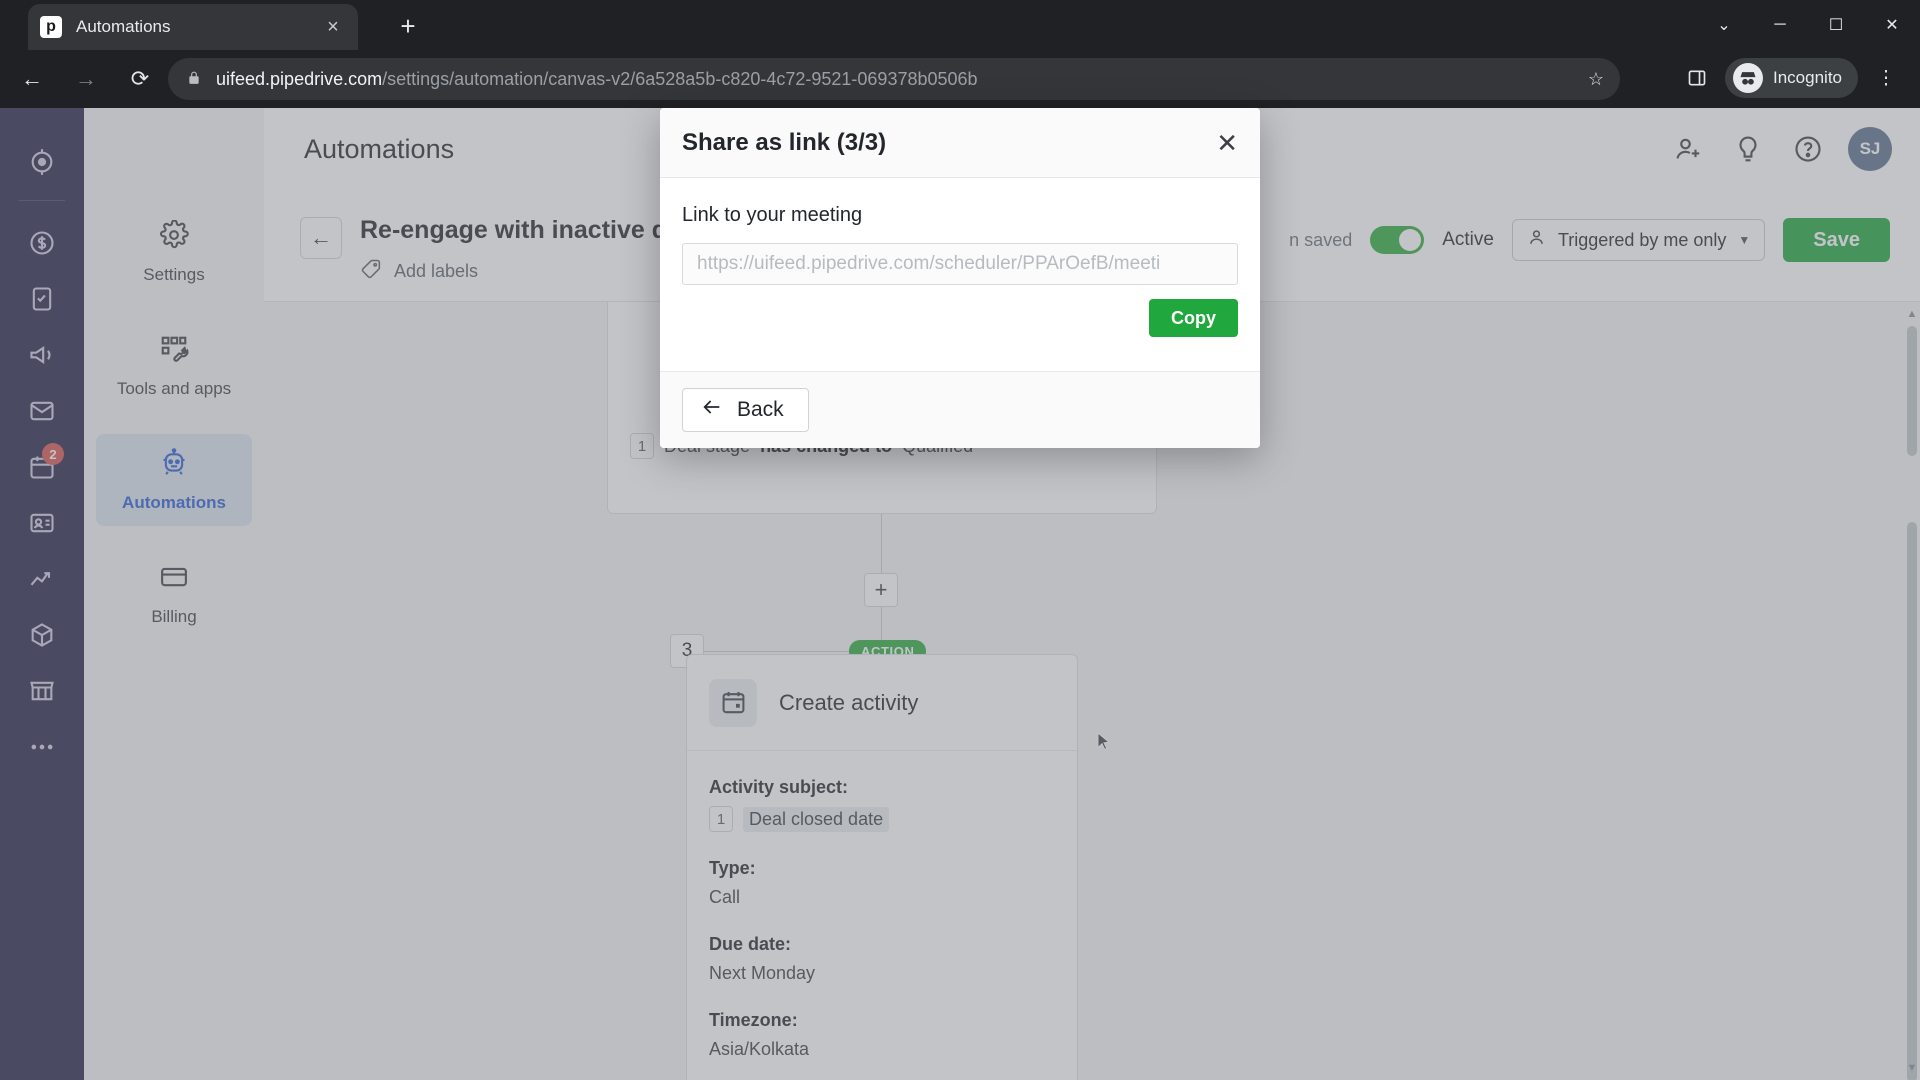 Image resolution: width=1920 pixels, height=1080 pixels. Describe the element at coordinates (408, 26) in the screenshot. I see `new-tab-icon: +` at that location.